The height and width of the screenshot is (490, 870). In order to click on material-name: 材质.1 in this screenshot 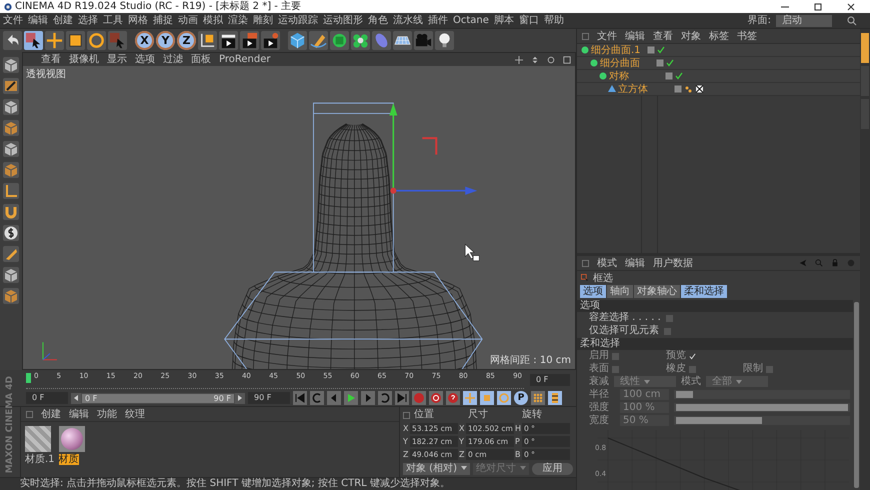, I will do `click(40, 459)`.